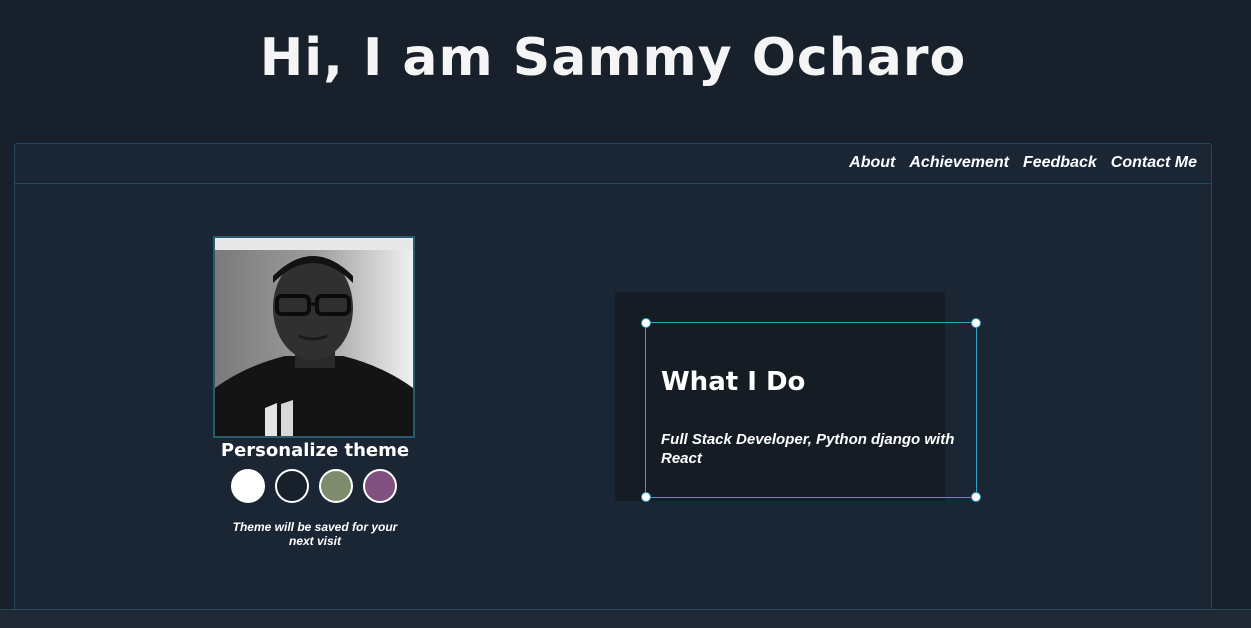  Describe the element at coordinates (976, 497) in the screenshot. I see `resize-handle-bottom-right` at that location.